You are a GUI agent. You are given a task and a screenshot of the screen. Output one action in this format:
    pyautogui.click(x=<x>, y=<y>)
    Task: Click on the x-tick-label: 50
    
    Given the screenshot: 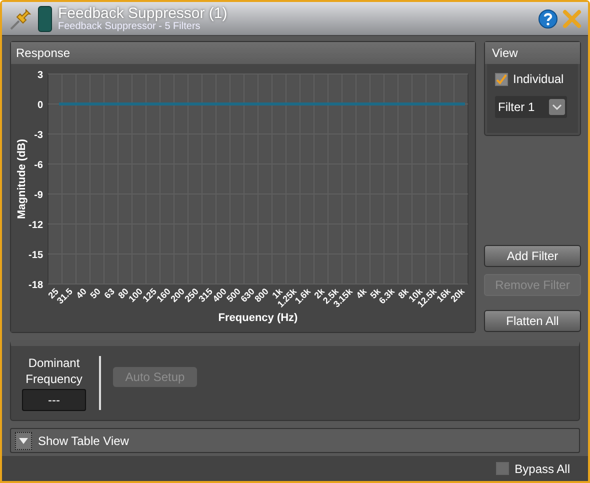 What is the action you would take?
    pyautogui.click(x=95, y=293)
    